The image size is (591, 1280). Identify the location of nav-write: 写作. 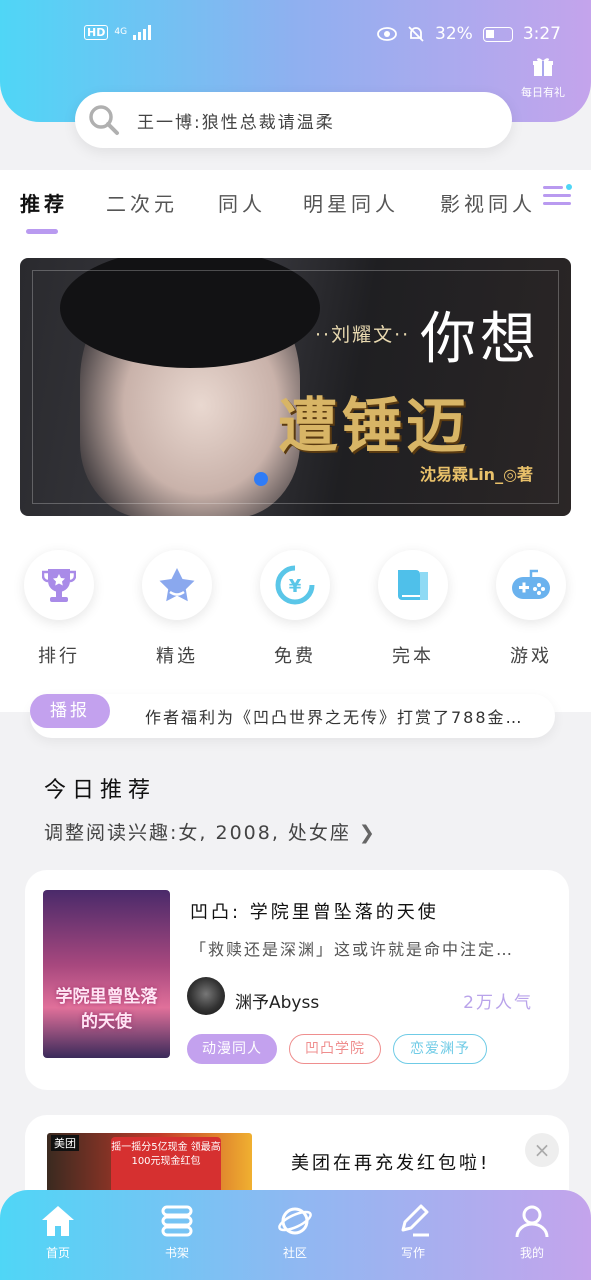
(413, 1232).